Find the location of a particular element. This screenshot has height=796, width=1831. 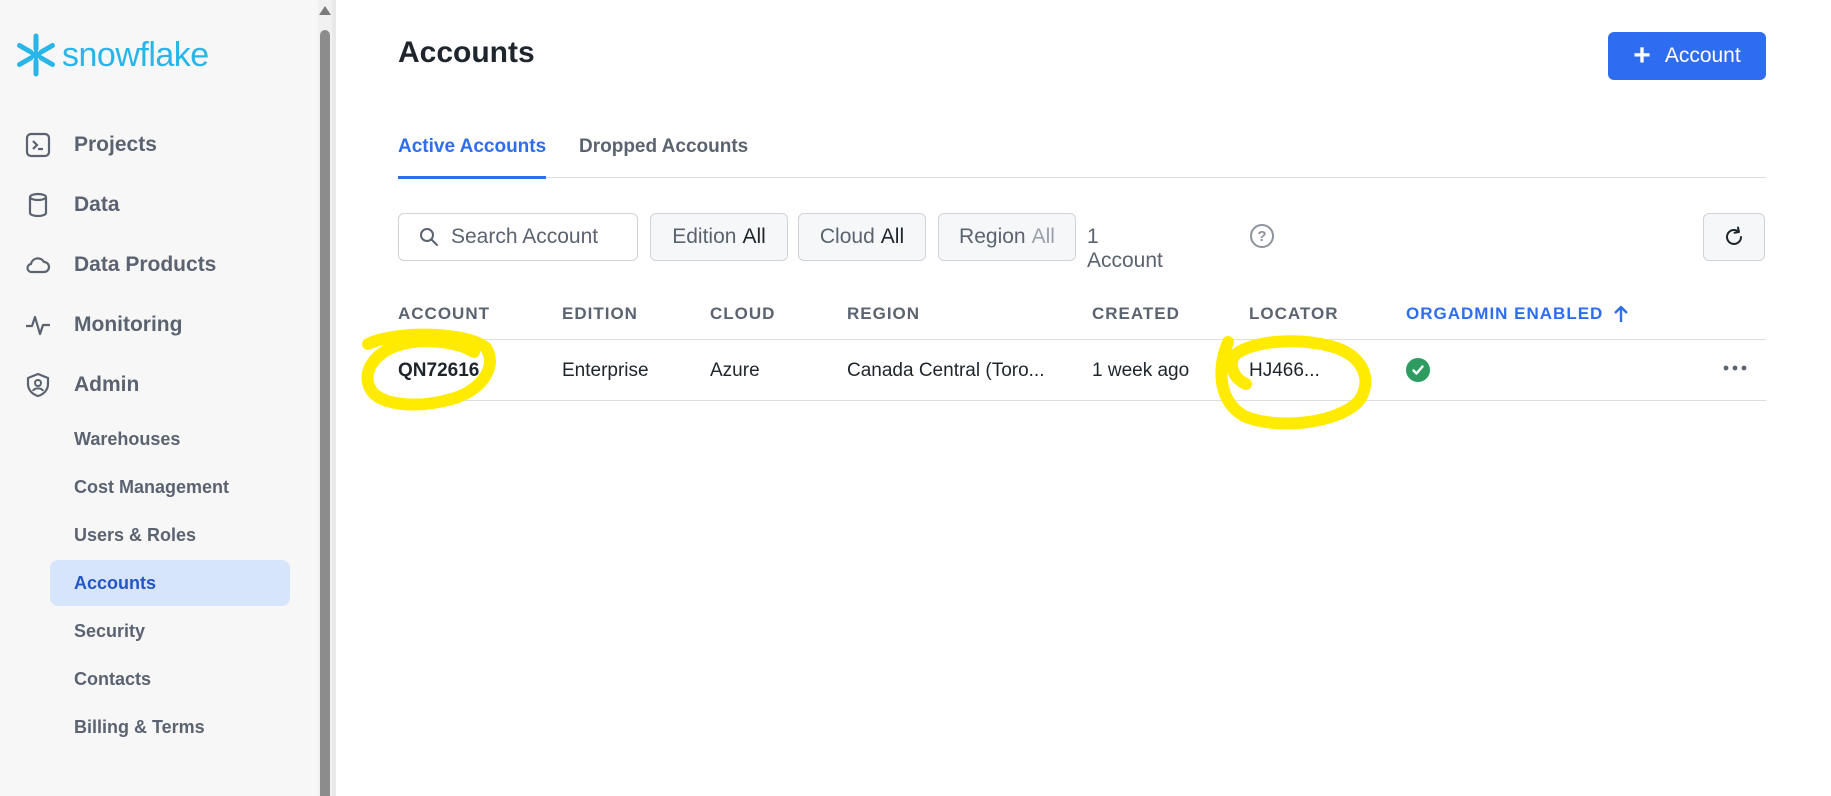

column-header-cloud: CLOUD is located at coordinates (742, 314).